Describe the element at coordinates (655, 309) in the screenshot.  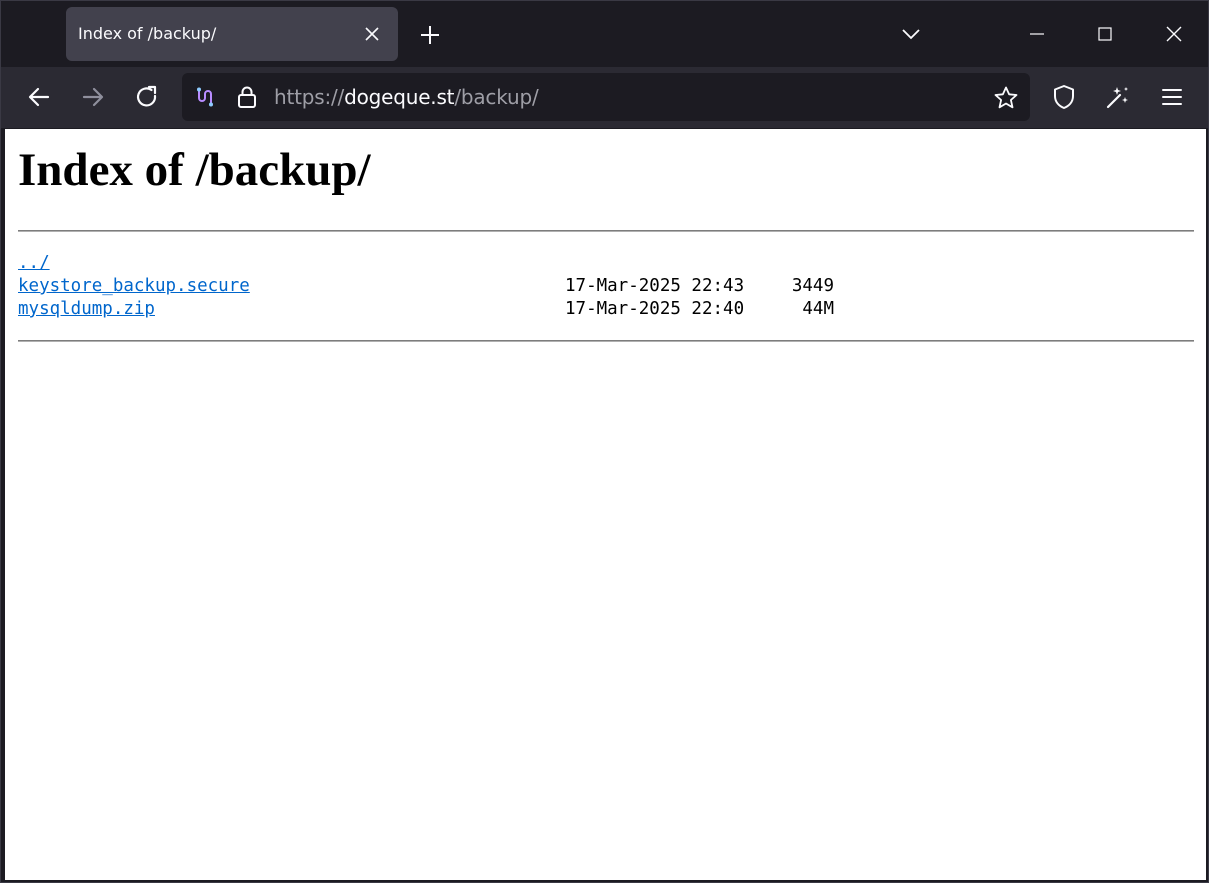
I see `file-date: 17-Mar-2025 22:40` at that location.